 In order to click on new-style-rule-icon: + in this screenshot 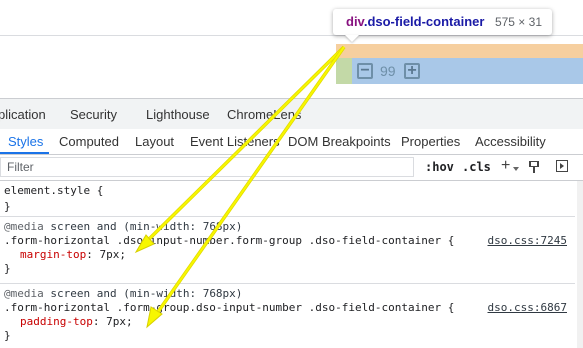, I will do `click(505, 166)`.